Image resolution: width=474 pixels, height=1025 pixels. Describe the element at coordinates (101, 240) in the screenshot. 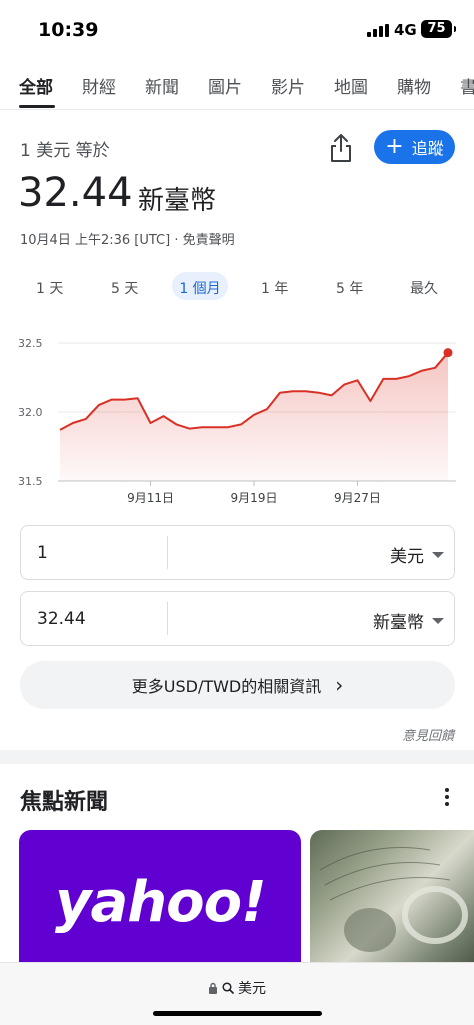

I see `timestamp-text: 10月4日 上午2:36 [UTC] ·` at that location.